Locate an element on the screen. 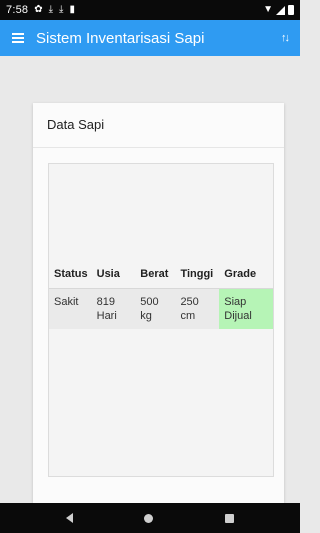 This screenshot has height=533, width=320. recent-apps-icon is located at coordinates (230, 518).